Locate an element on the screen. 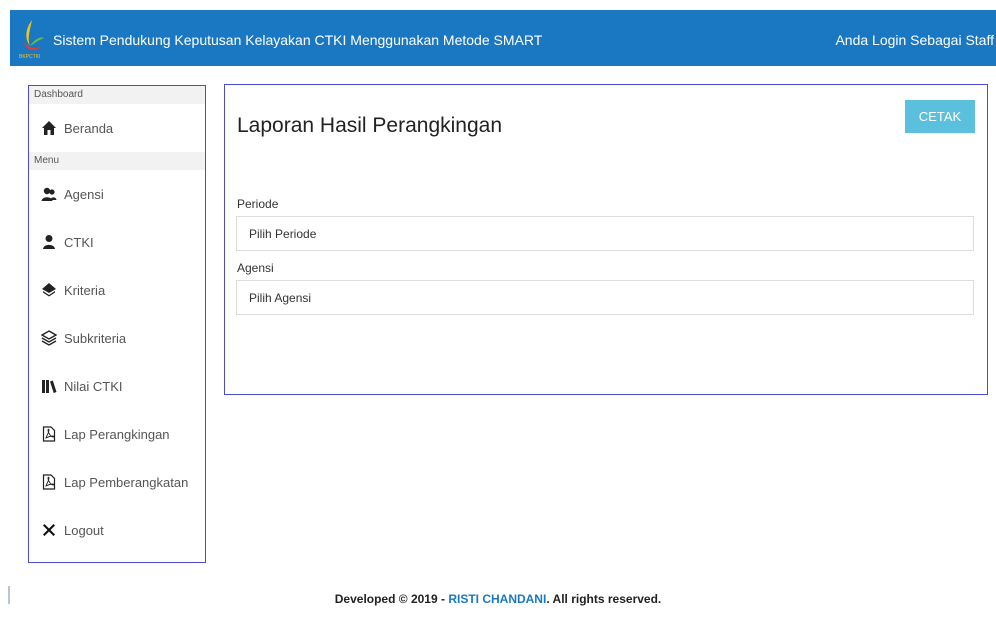 This screenshot has height=637, width=996. sidebar-item-lap-perangkingan: Lap Perangkingan is located at coordinates (117, 434).